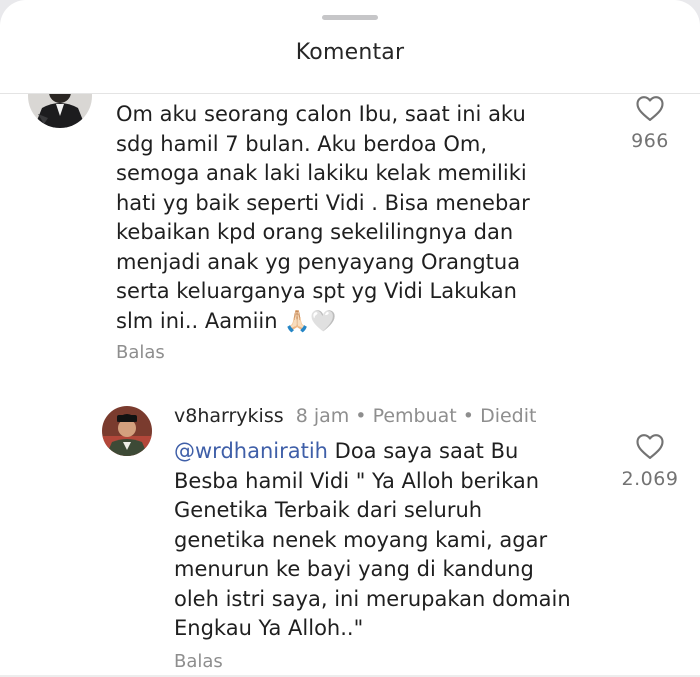 This screenshot has width=700, height=677. I want to click on username: v8harrykiss, so click(229, 416).